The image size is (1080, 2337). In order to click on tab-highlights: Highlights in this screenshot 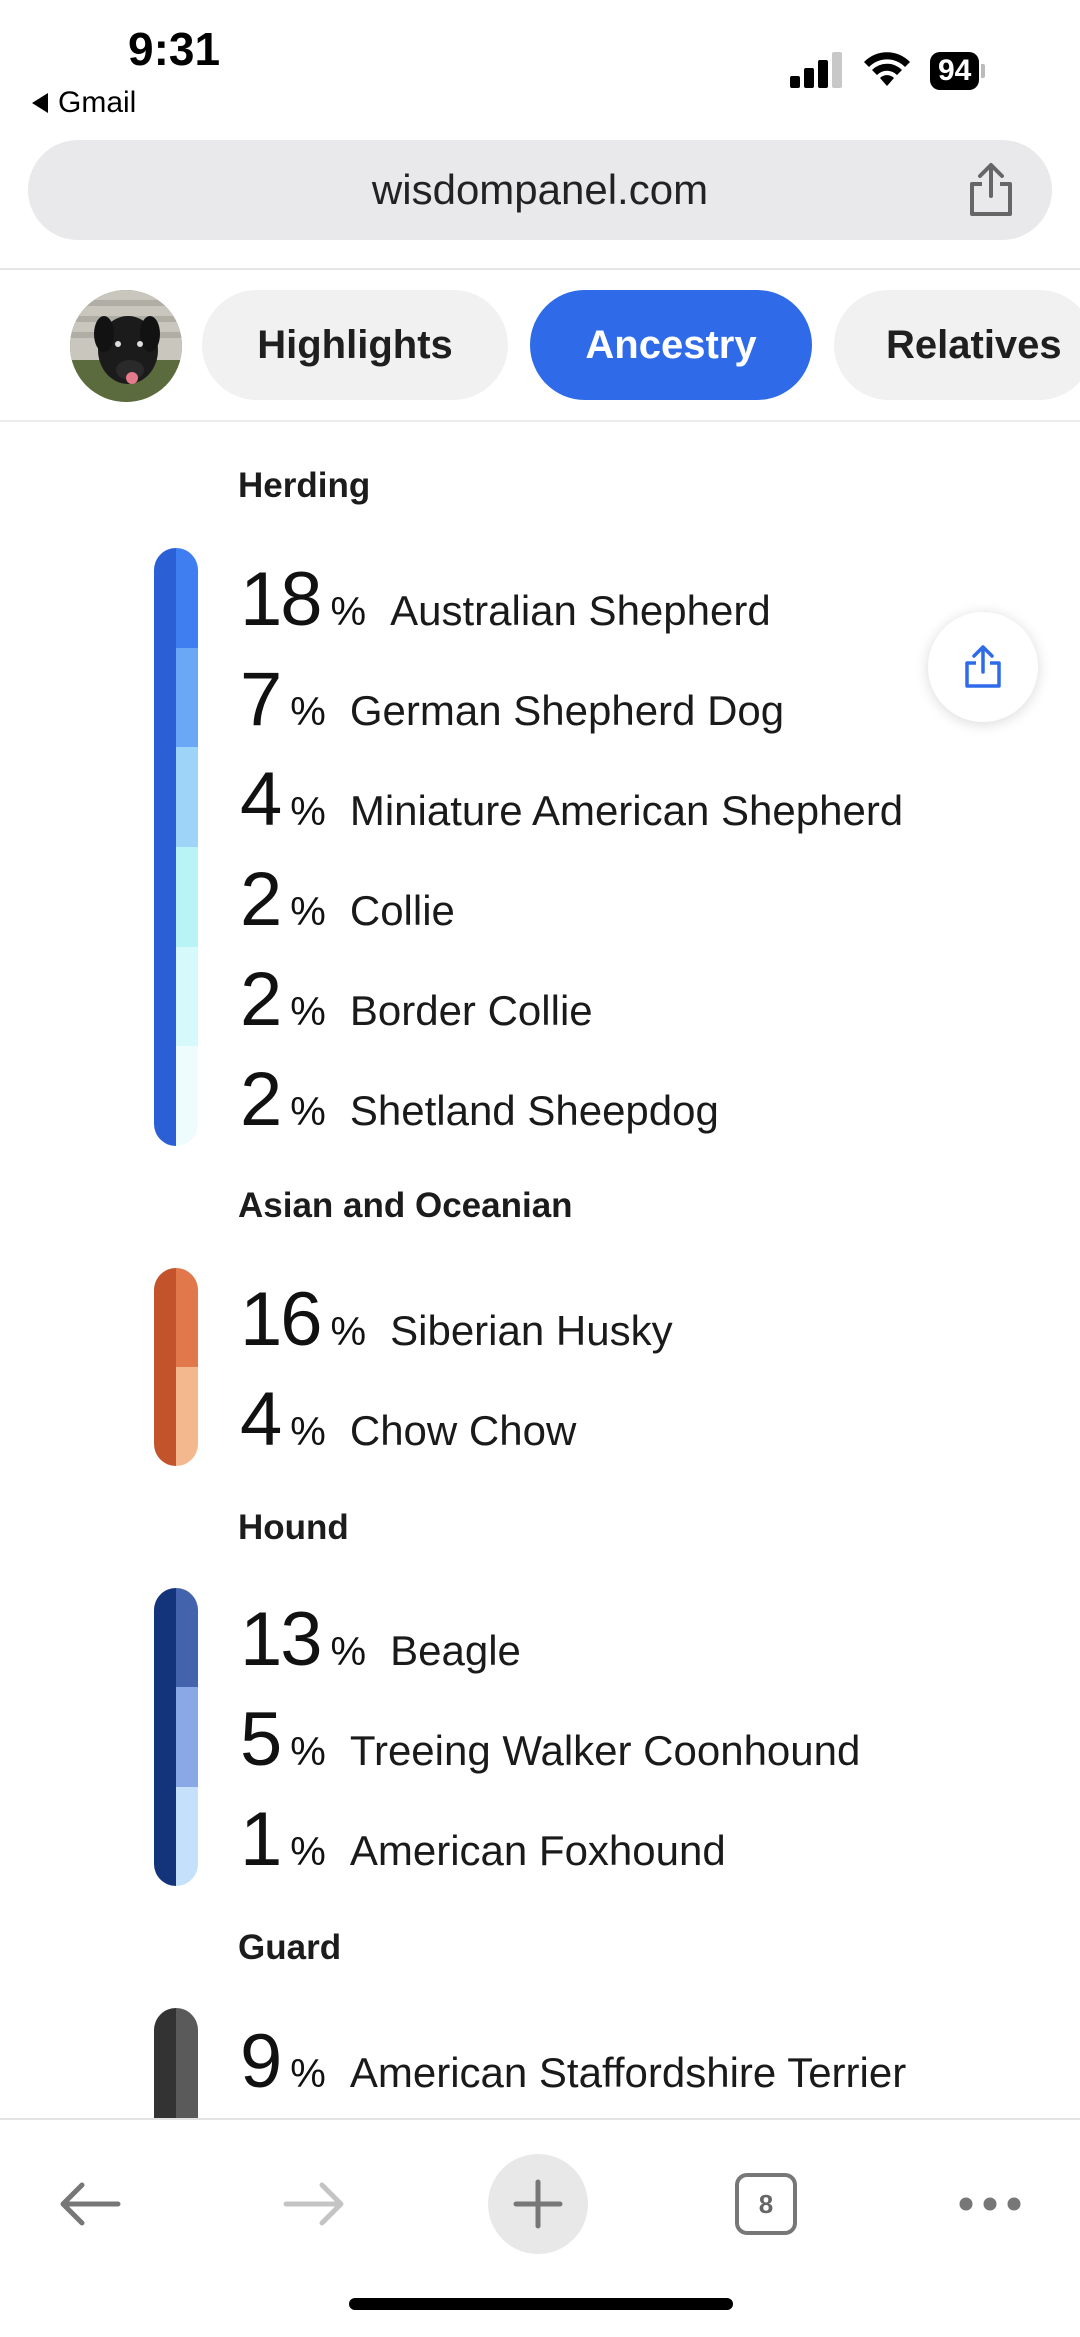, I will do `click(355, 345)`.